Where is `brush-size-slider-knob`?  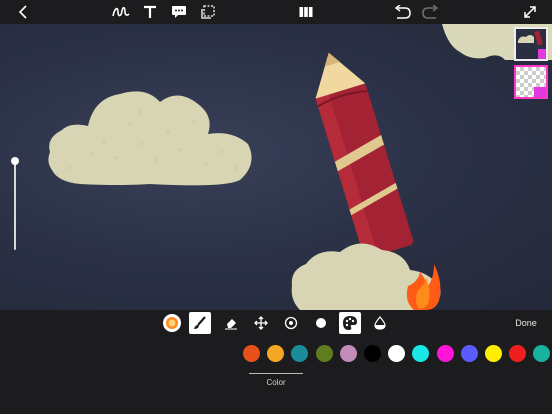 brush-size-slider-knob is located at coordinates (15, 161).